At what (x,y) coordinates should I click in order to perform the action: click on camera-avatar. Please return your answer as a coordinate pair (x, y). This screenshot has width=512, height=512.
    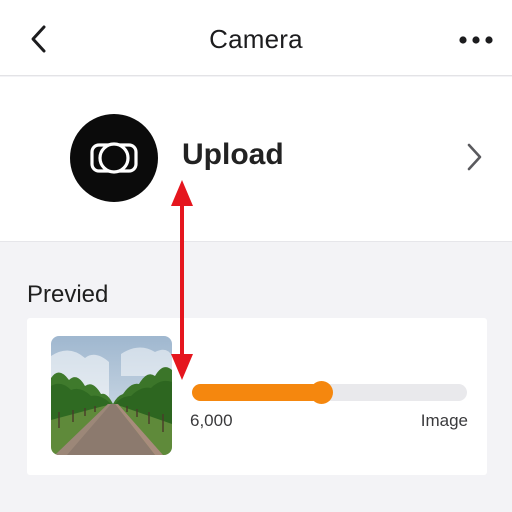
    Looking at the image, I should click on (114, 158).